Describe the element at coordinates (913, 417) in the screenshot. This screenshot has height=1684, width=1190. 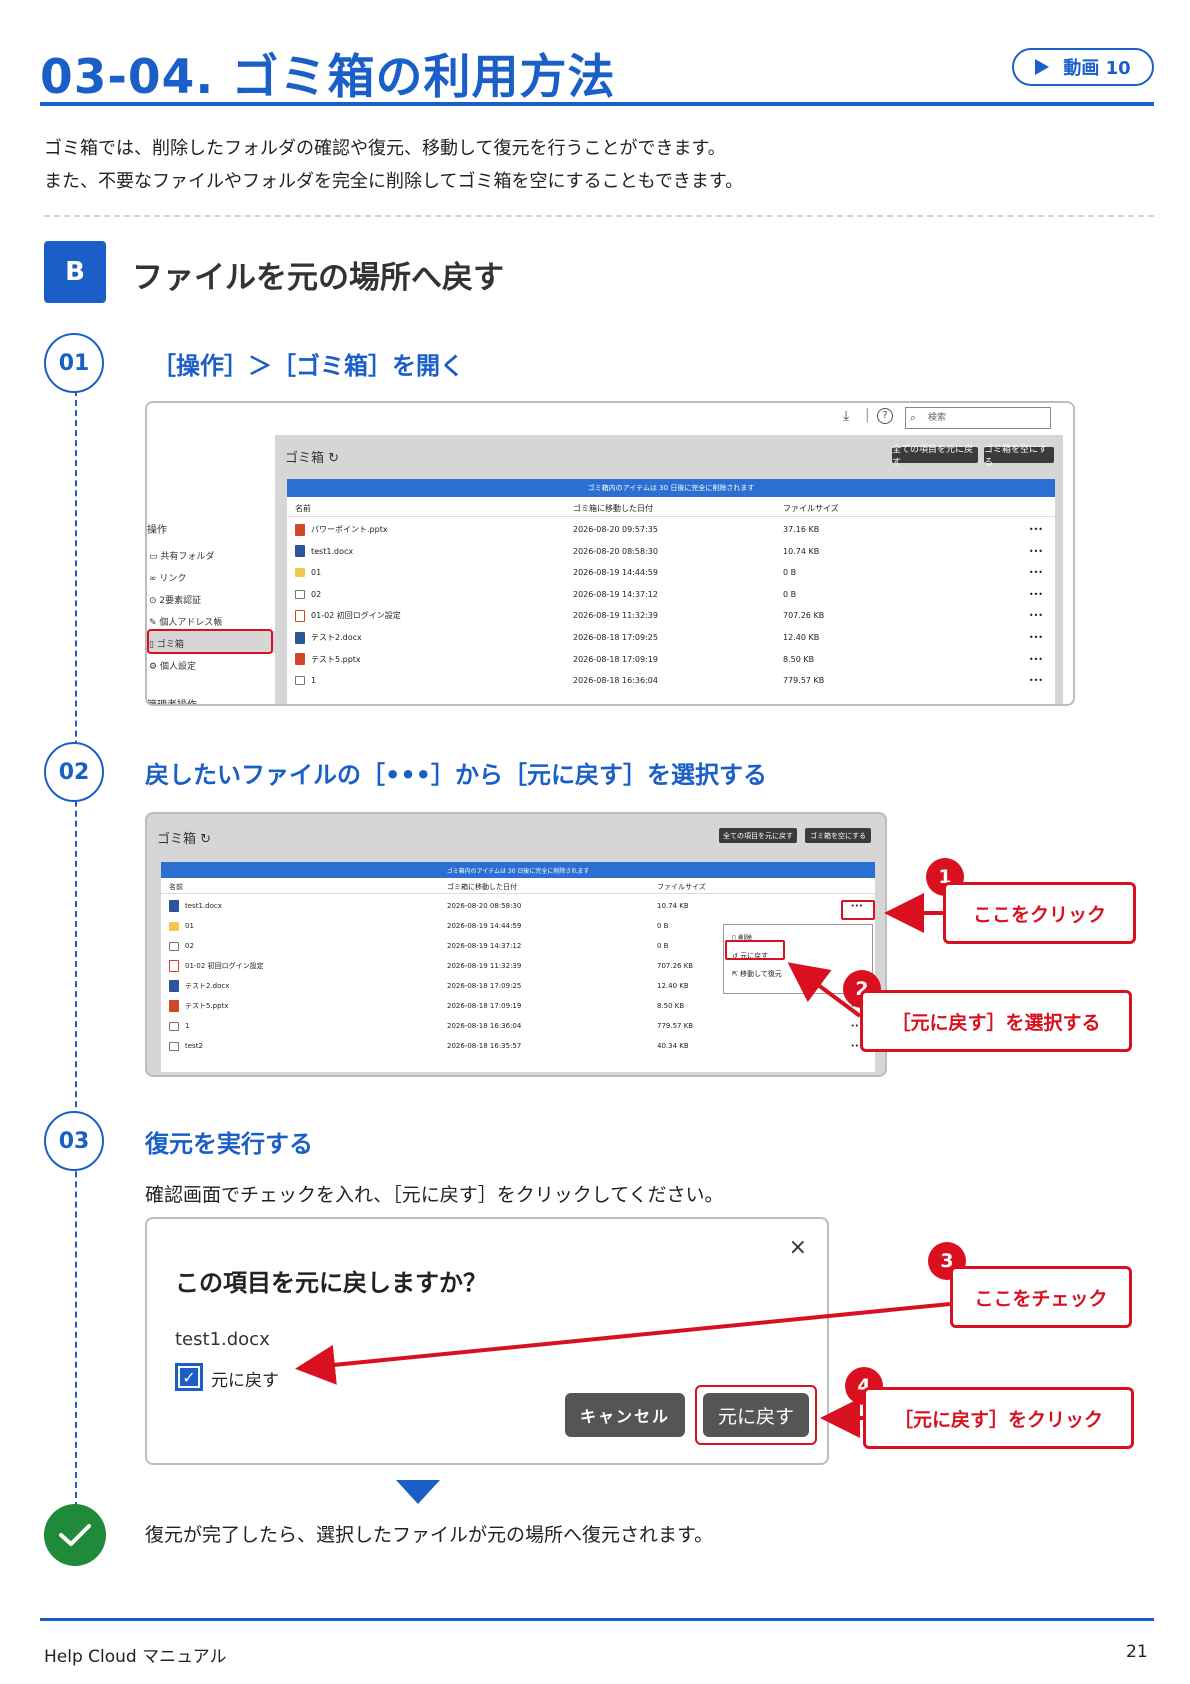
I see `search-icon: ⌕` at that location.